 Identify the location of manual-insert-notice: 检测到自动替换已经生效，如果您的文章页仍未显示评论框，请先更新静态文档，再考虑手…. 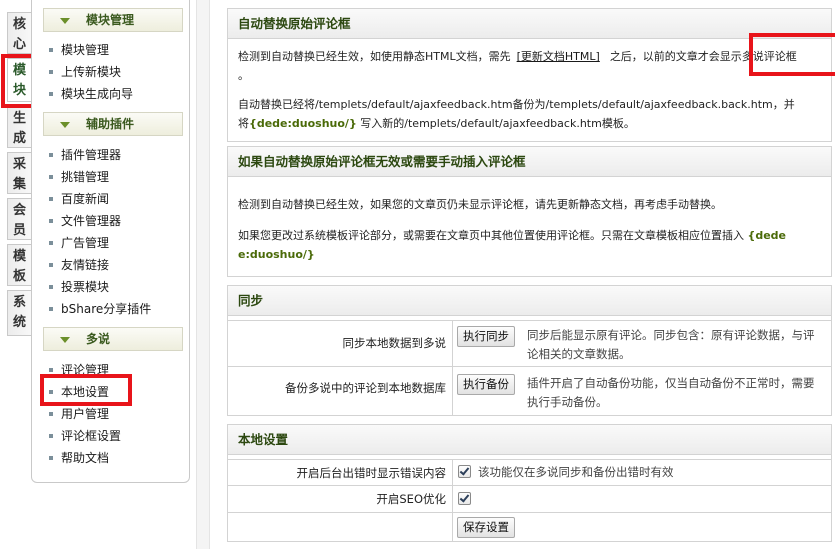
(480, 204).